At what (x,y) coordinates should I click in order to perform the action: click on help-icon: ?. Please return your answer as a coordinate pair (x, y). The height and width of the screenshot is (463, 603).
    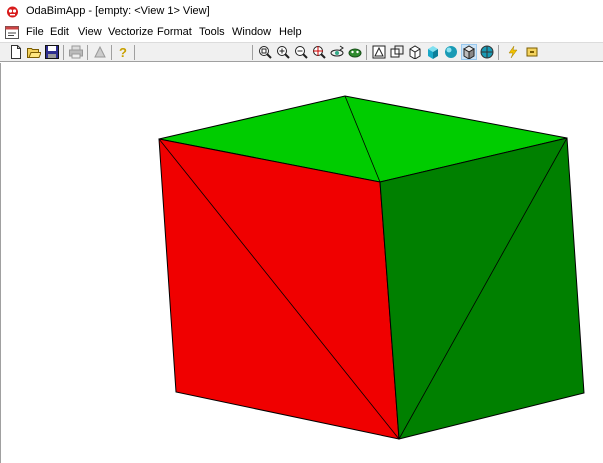
    Looking at the image, I should click on (123, 52).